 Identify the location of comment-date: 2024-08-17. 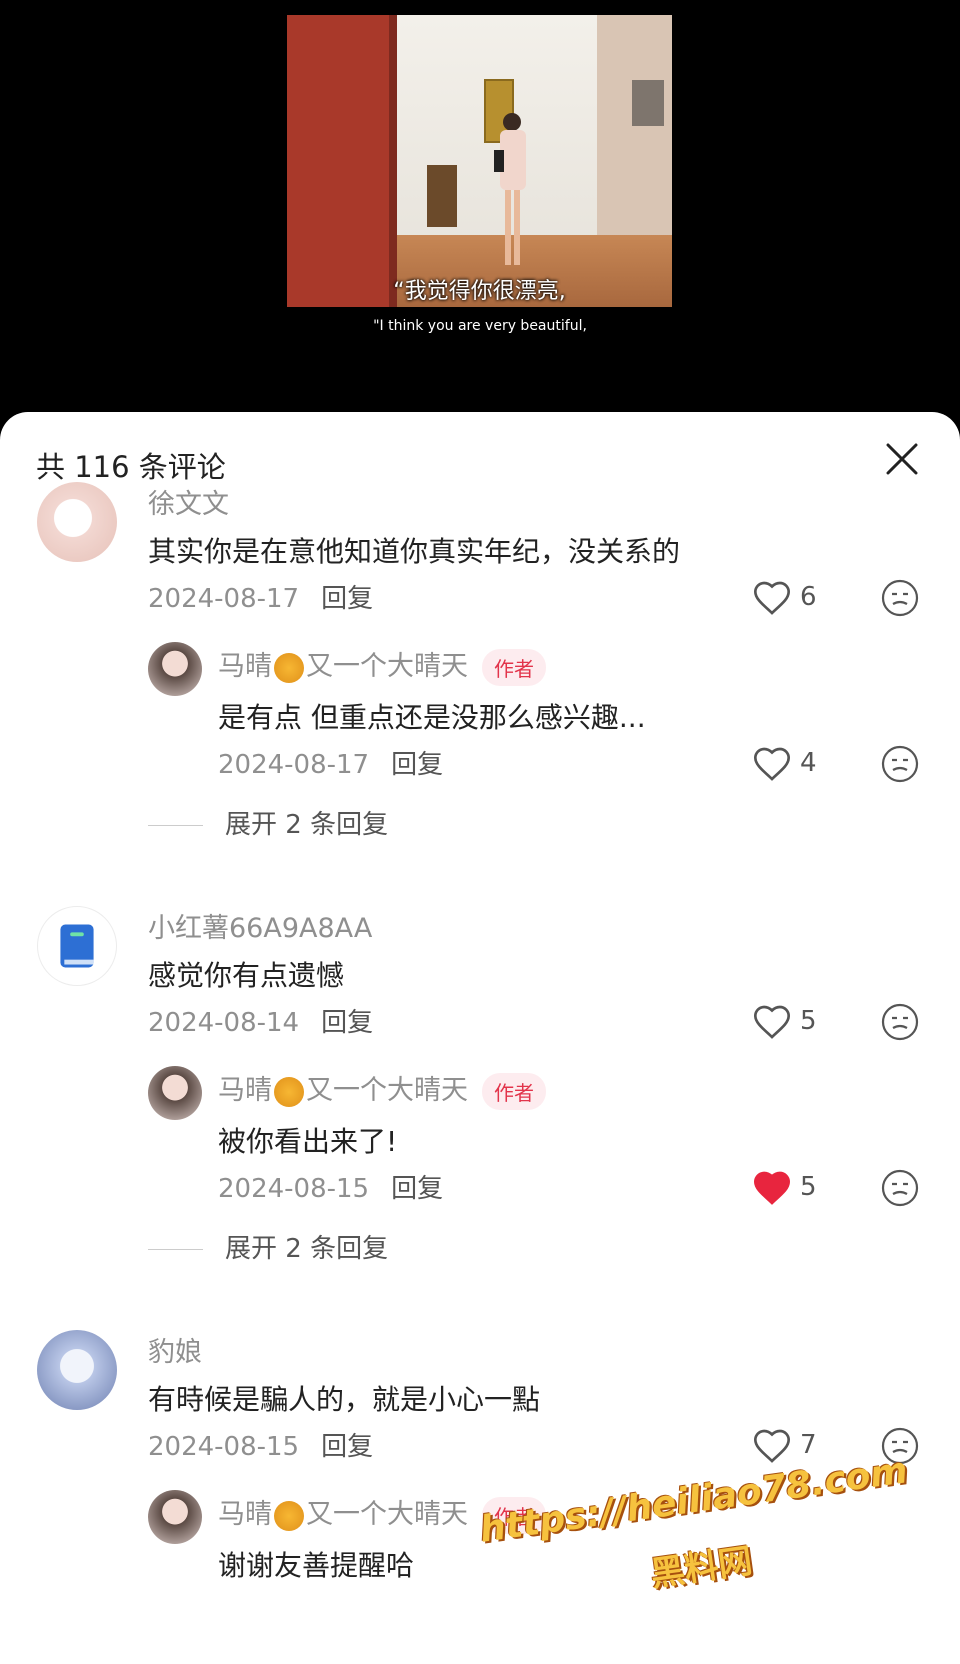
(224, 599).